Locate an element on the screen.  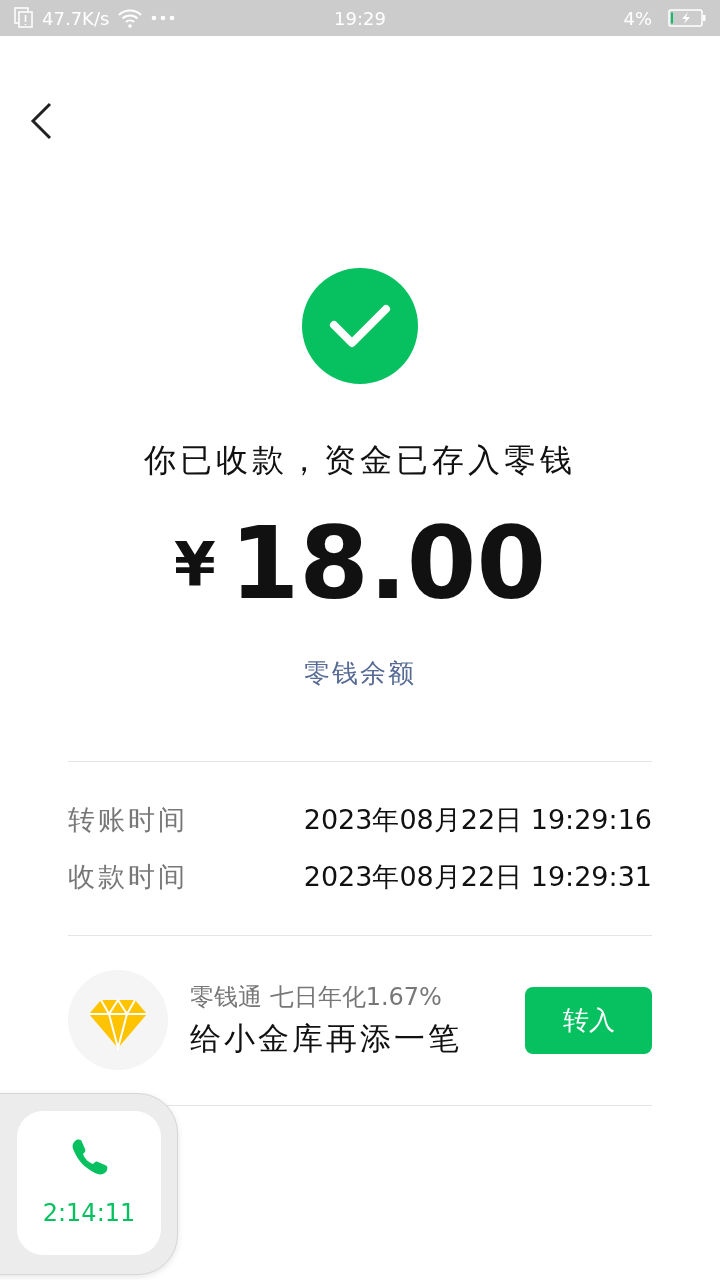
amount: 18.00 is located at coordinates (388, 564).